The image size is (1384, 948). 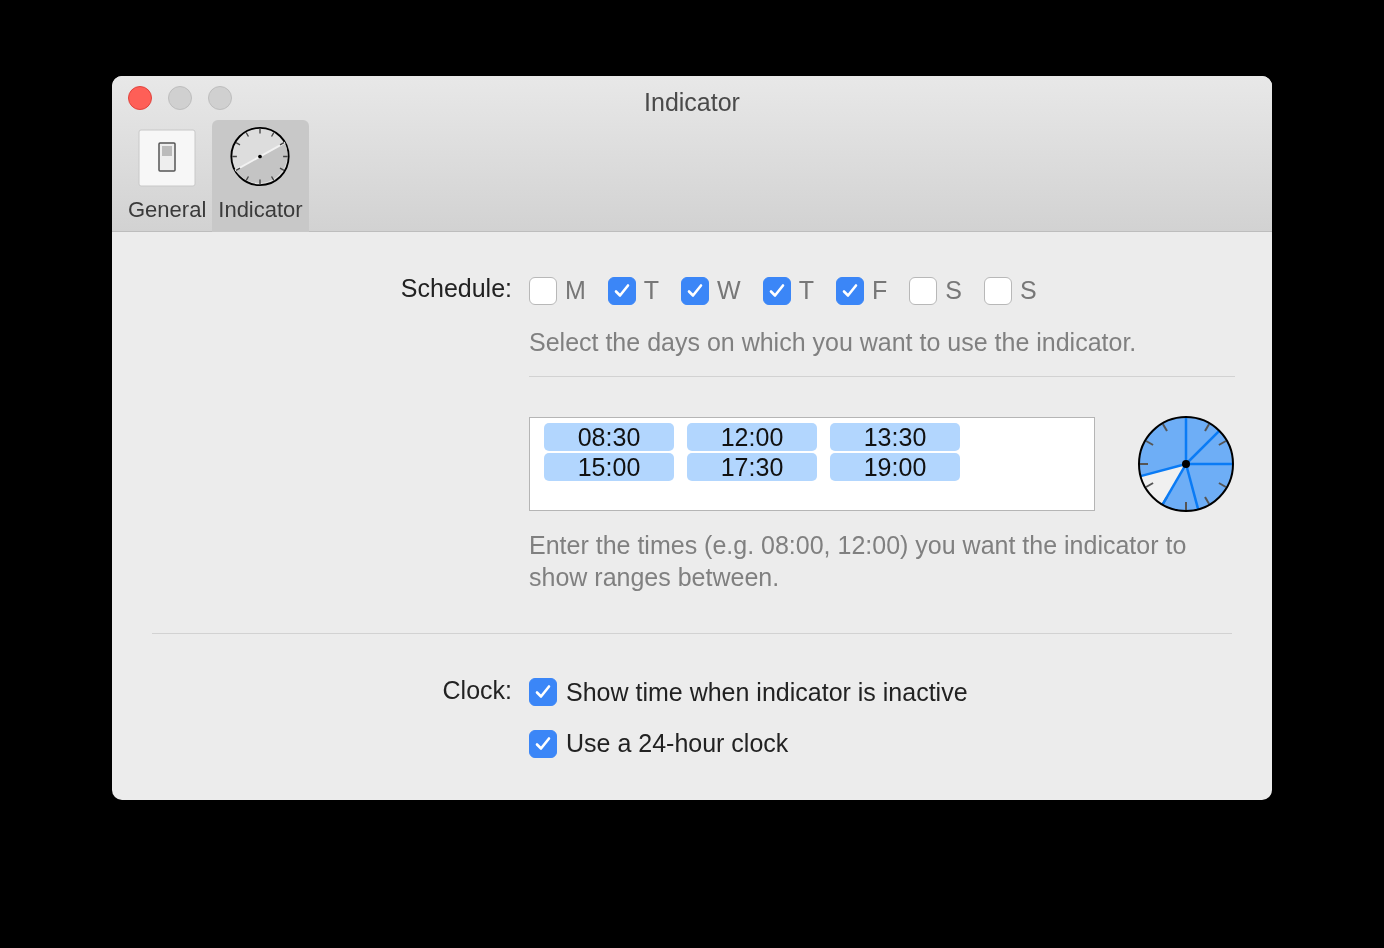 I want to click on time-token: 19:00, so click(x=895, y=466).